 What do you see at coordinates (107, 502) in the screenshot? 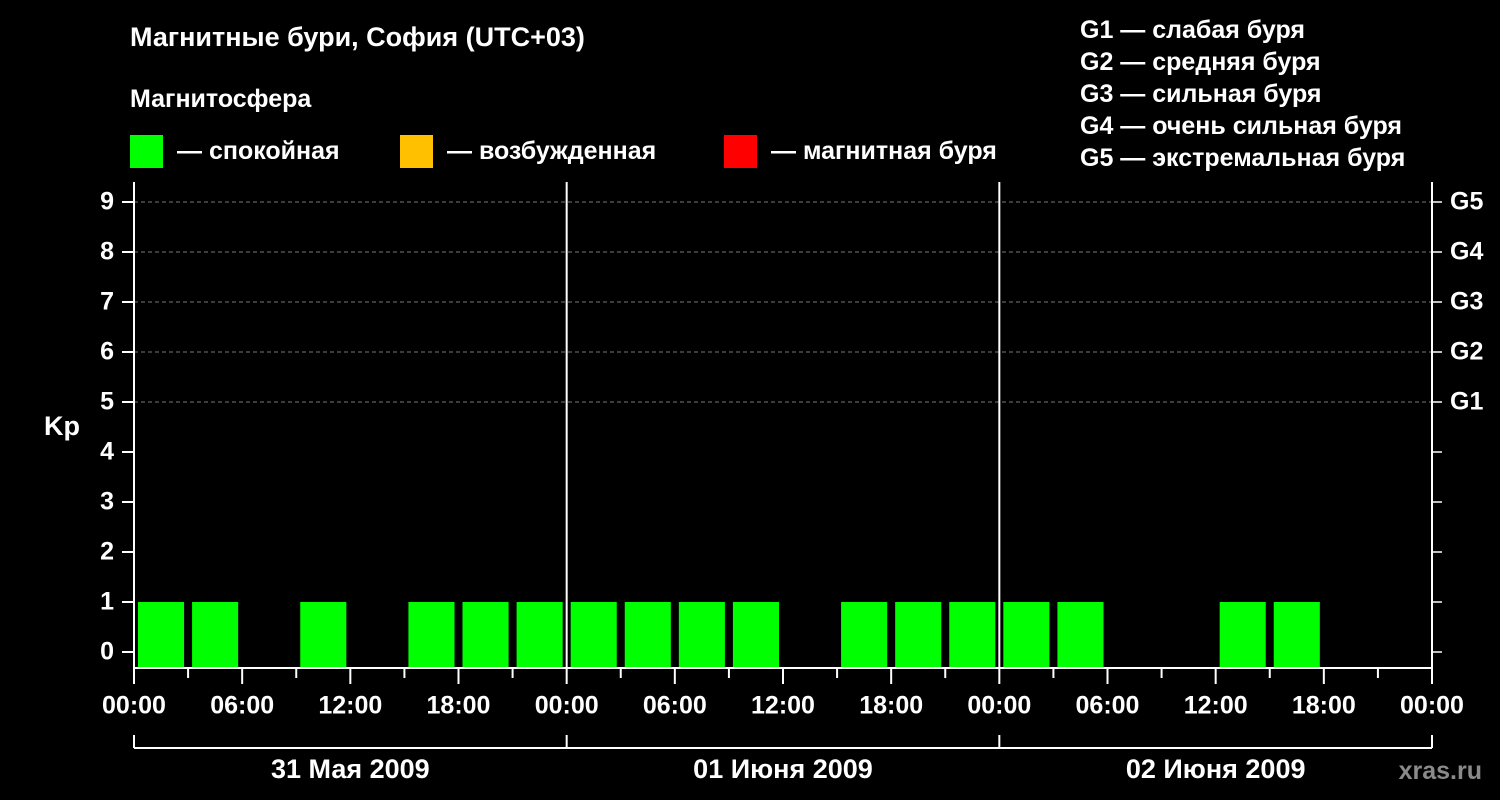
I see `y-tick-label: 3` at bounding box center [107, 502].